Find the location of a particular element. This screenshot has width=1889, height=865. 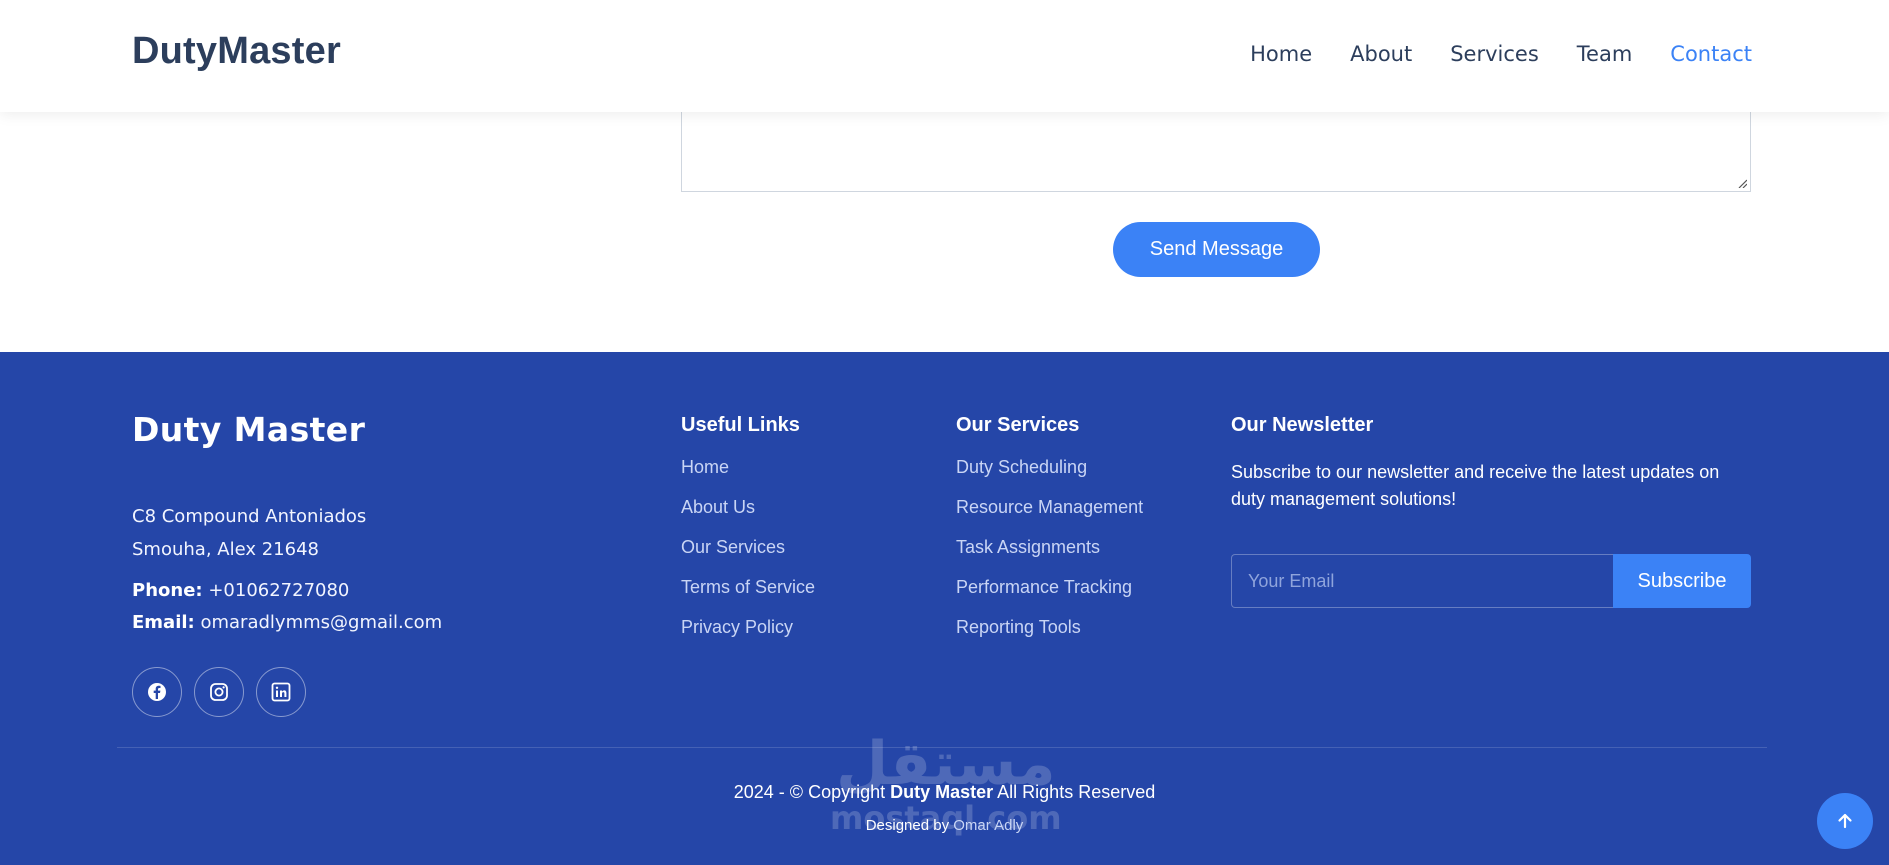

facebook-icon is located at coordinates (157, 692).